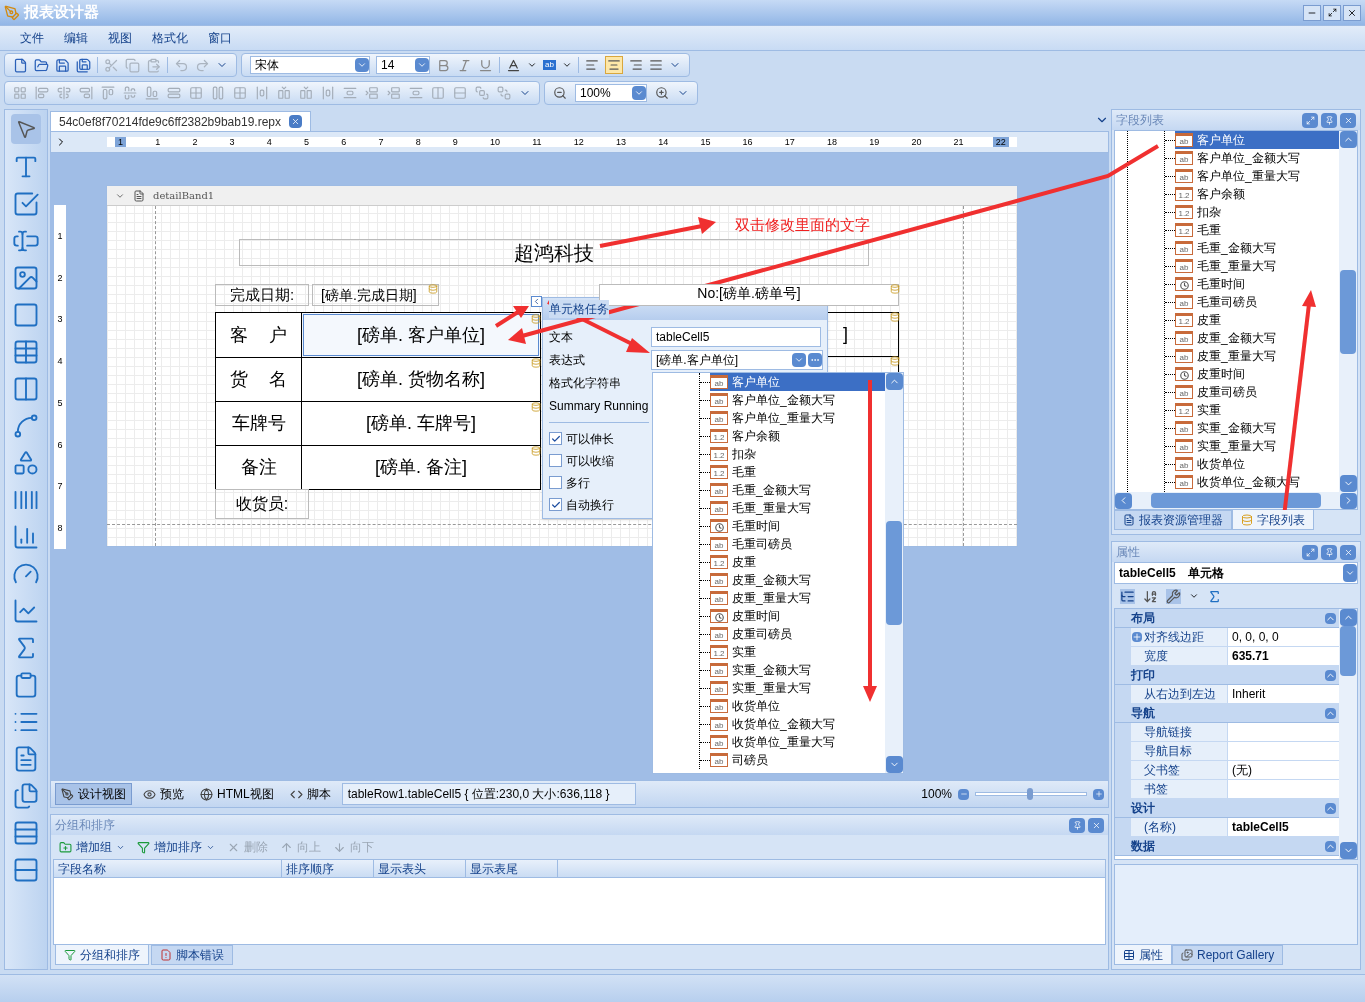 This screenshot has height=1002, width=1365. I want to click on expand-icon, so click(1137, 637).